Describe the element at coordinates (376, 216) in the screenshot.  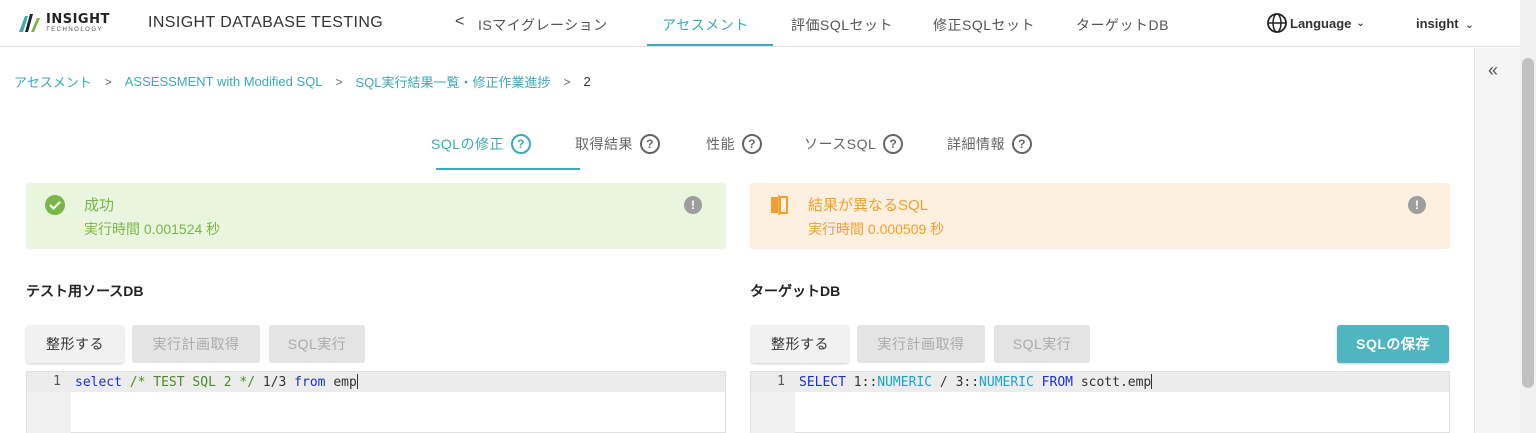
I see `source-status-card: 成功 実行時間 0.001524 秒 !` at that location.